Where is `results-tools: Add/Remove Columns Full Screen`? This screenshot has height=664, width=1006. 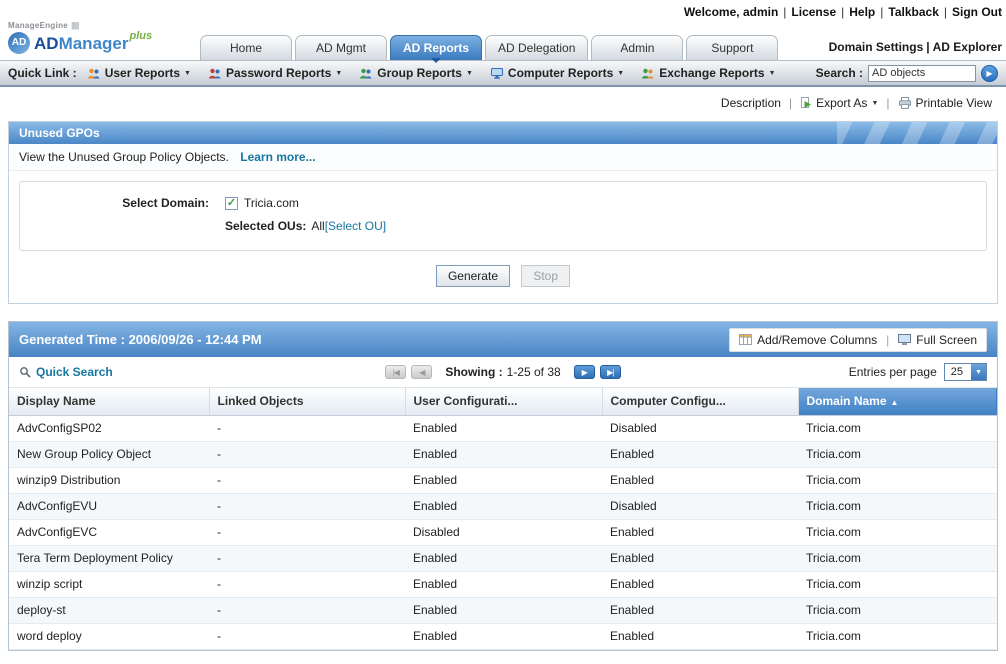
results-tools: Add/Remove Columns Full Screen is located at coordinates (858, 339).